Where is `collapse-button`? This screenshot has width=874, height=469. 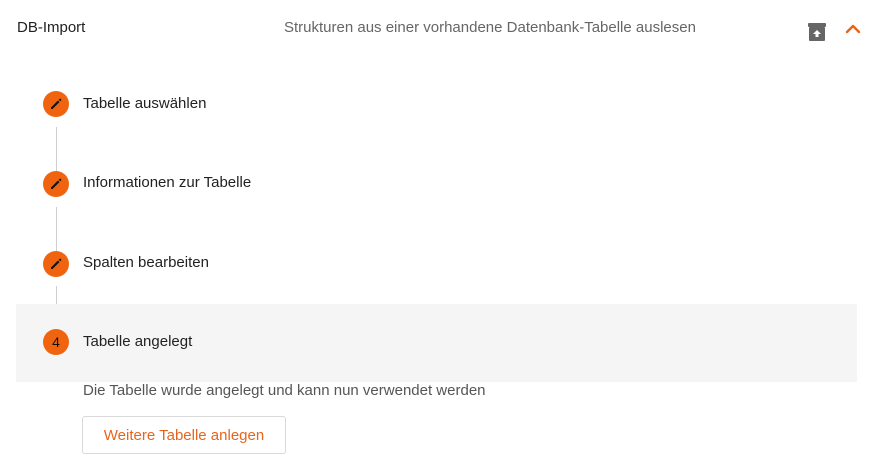
collapse-button is located at coordinates (853, 29).